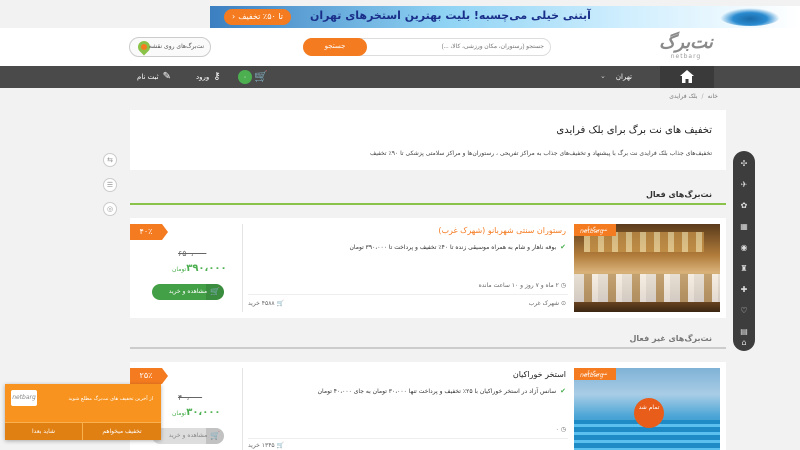 The width and height of the screenshot is (800, 450). I want to click on city-selector: تهران, so click(630, 77).